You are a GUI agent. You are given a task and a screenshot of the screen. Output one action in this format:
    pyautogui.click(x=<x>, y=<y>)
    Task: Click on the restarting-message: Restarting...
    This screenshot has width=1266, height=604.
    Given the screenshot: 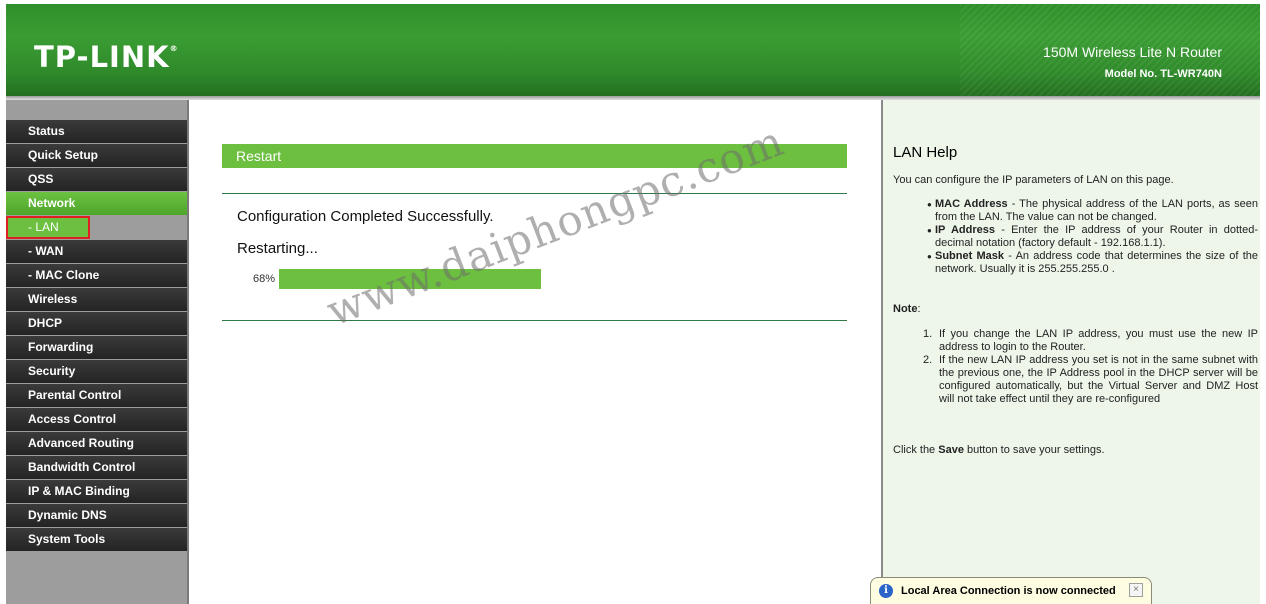 What is the action you would take?
    pyautogui.click(x=277, y=248)
    